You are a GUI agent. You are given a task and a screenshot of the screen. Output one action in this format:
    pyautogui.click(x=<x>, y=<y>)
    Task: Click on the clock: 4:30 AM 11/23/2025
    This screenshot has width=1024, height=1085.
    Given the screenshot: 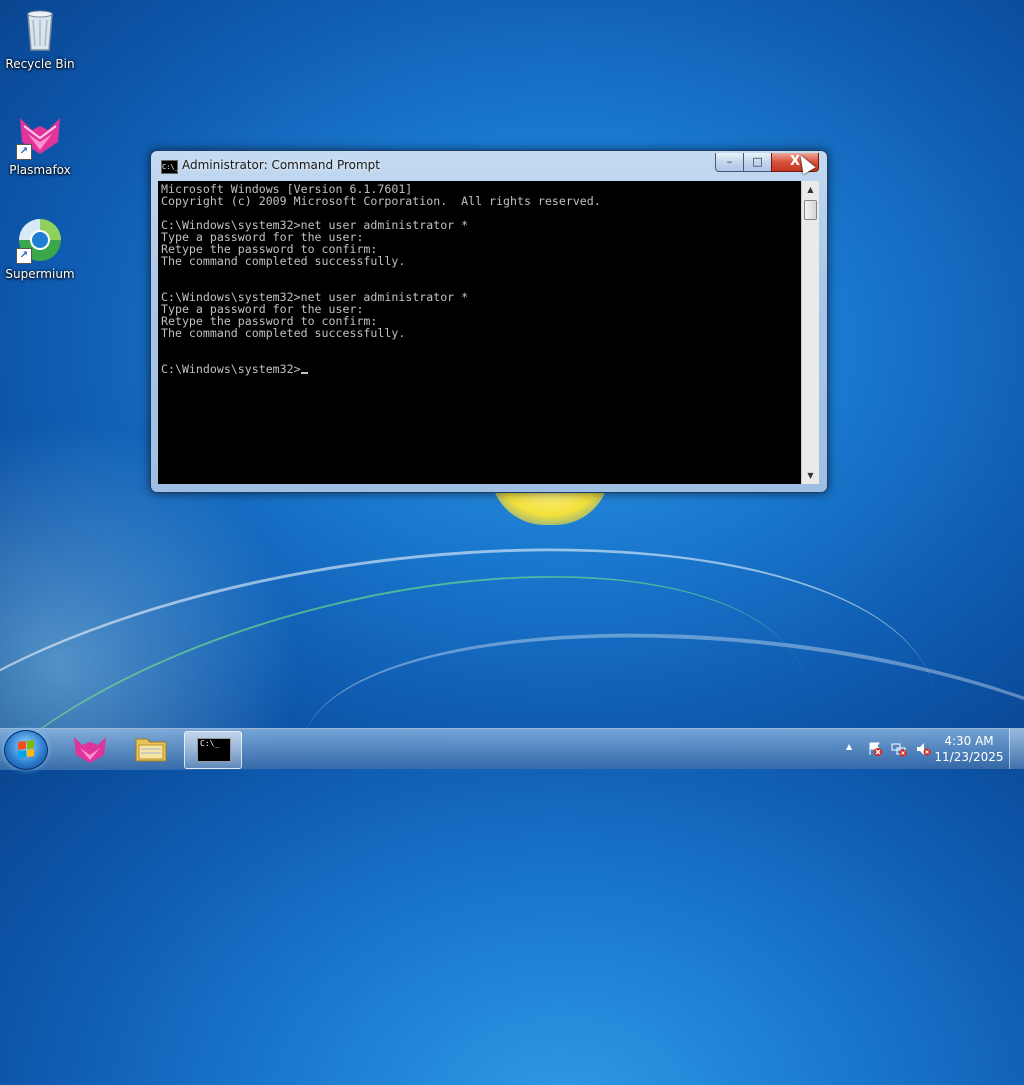 What is the action you would take?
    pyautogui.click(x=969, y=749)
    